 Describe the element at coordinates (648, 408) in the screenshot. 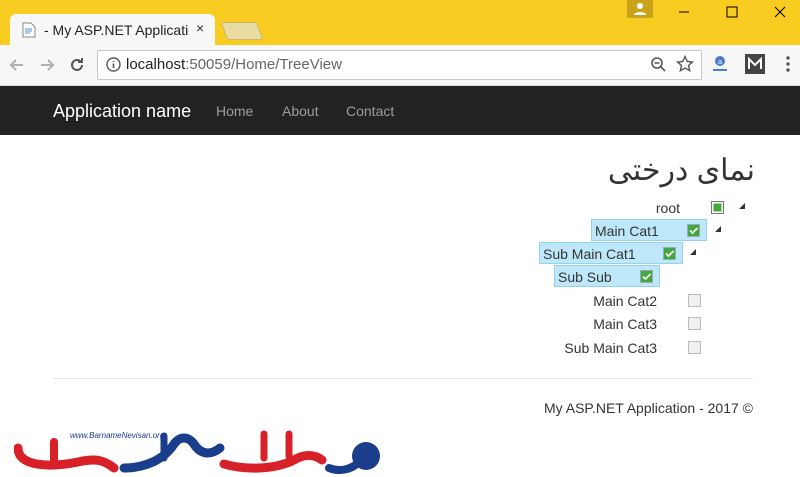

I see `footer-text: My ASP.NET Application - 2017 ©` at that location.